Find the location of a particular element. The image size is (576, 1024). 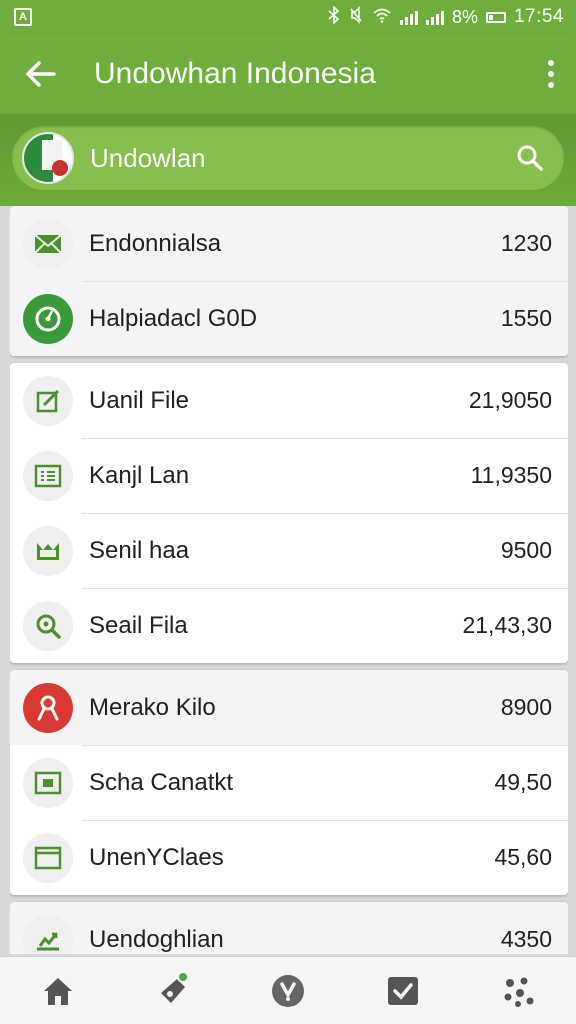

apps-icon is located at coordinates (518, 991).